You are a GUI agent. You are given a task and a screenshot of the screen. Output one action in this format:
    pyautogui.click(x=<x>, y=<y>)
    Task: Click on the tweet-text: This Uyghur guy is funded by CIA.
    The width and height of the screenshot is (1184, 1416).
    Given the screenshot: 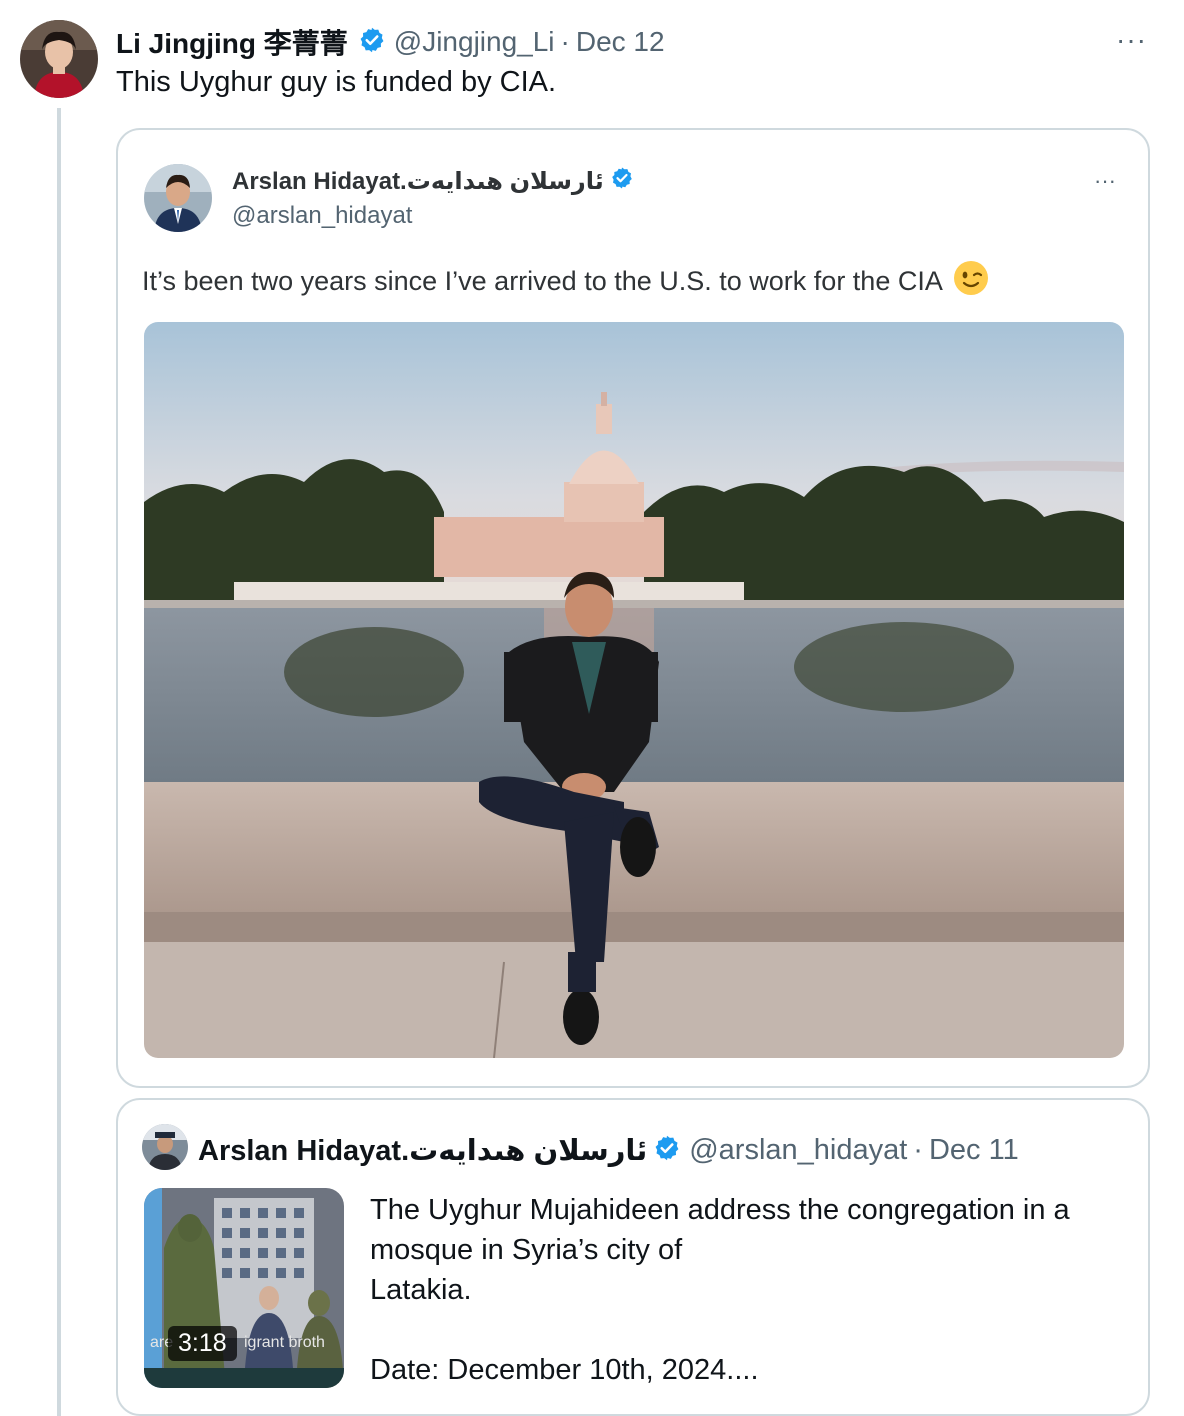 What is the action you would take?
    pyautogui.click(x=336, y=82)
    